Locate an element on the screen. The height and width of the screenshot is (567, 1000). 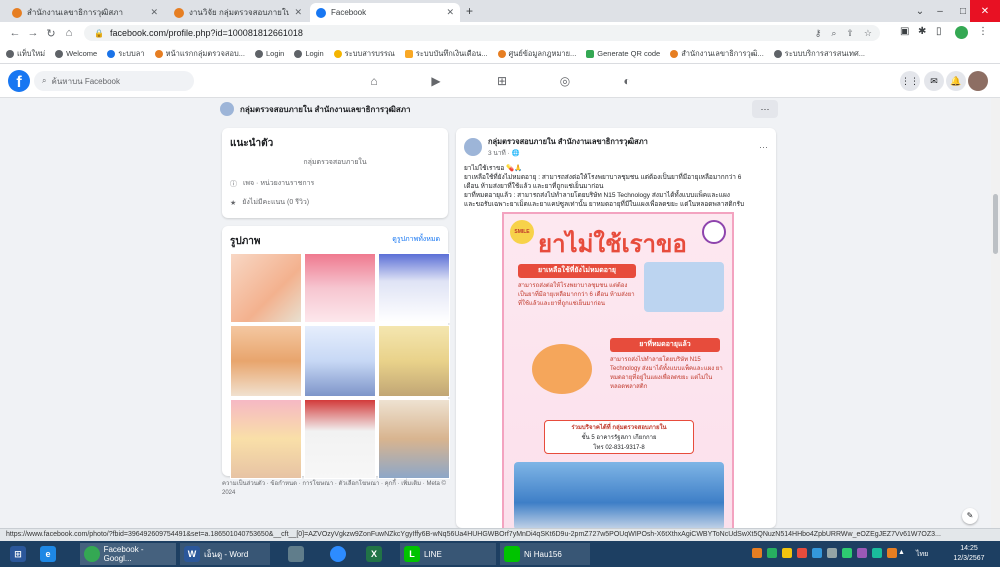
rating-text: ยังไม่มีคะแนน (0 รีวิว) is located at coordinates (276, 202).